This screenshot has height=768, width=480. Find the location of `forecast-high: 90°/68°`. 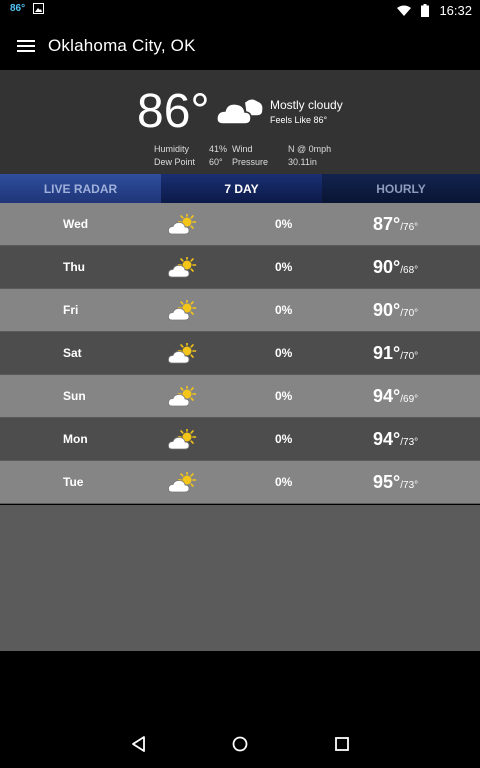

forecast-high: 90°/68° is located at coordinates (395, 267).